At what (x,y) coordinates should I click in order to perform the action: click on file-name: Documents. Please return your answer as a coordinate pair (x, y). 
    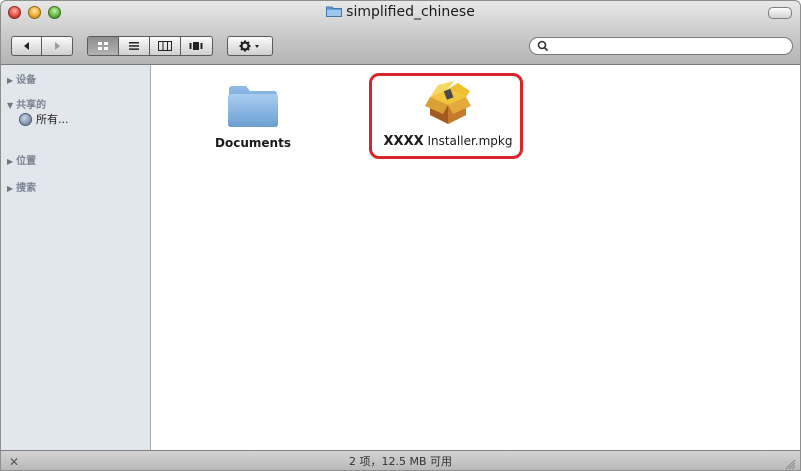
    Looking at the image, I should click on (253, 143).